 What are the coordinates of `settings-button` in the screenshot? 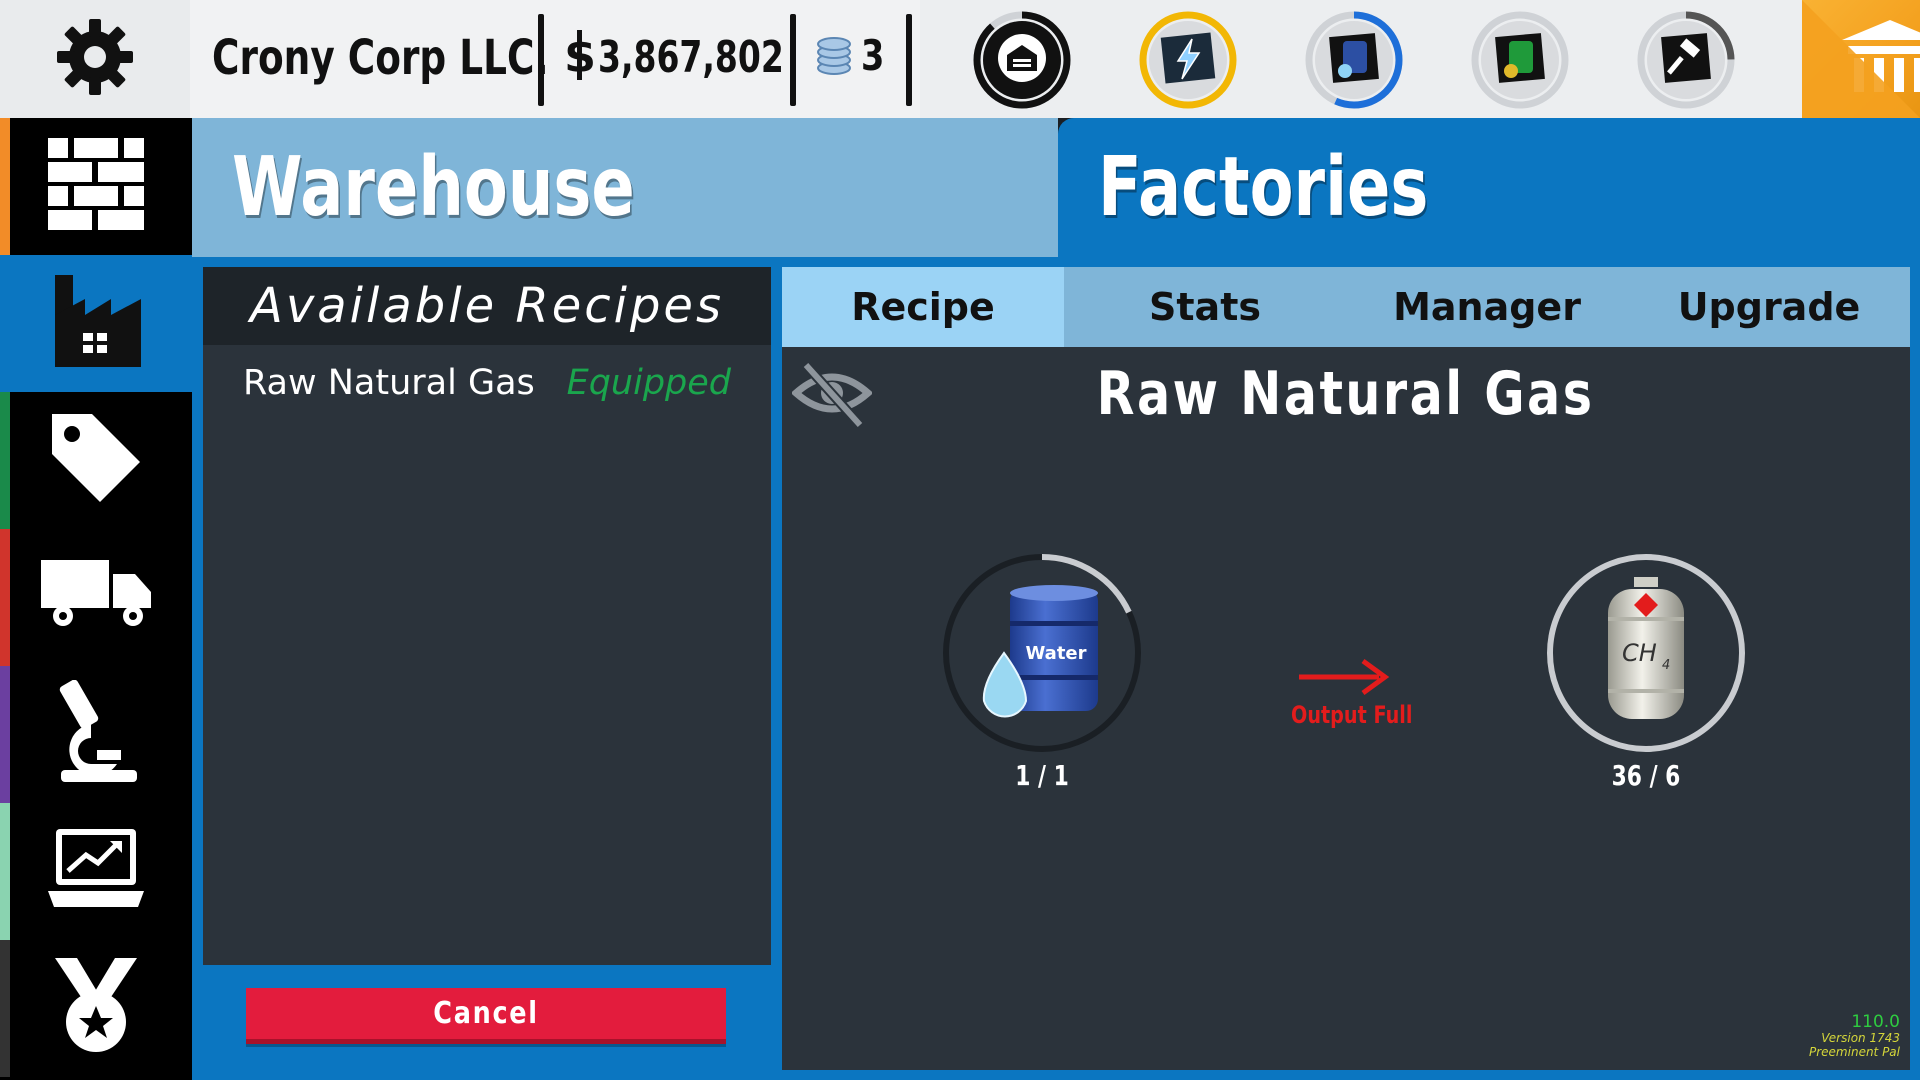 It's located at (95, 59).